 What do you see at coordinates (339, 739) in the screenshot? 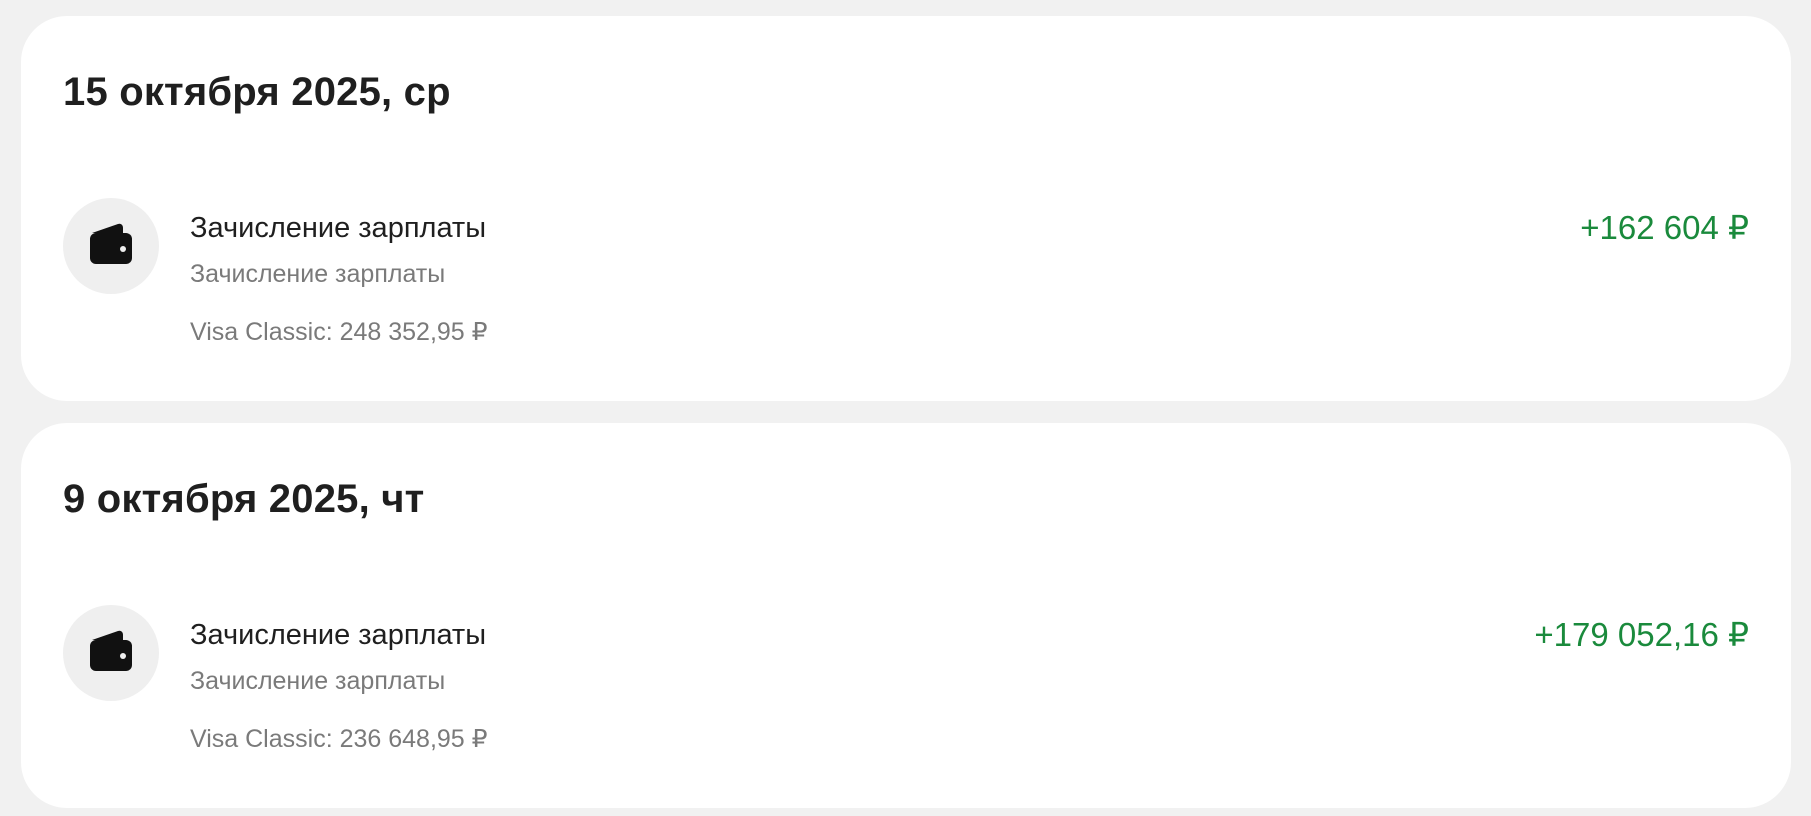
I see `account-balance: Visa Classic: 236 648,95 ₽` at bounding box center [339, 739].